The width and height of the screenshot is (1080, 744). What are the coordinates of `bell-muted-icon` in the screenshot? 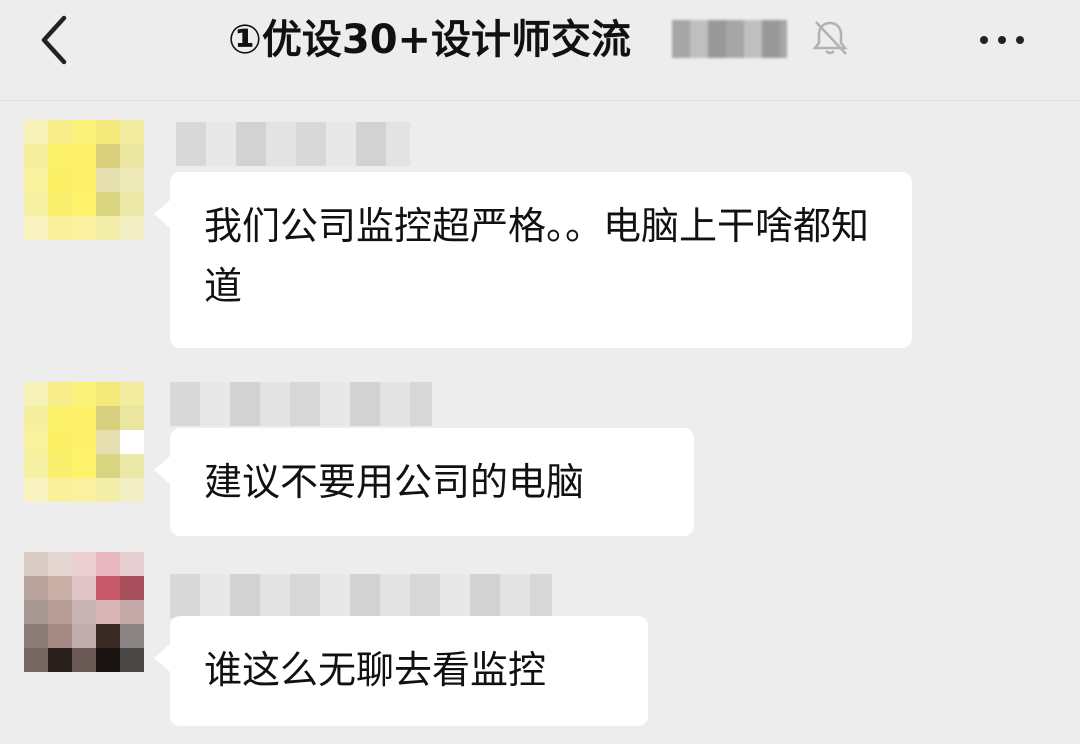 It's located at (830, 38).